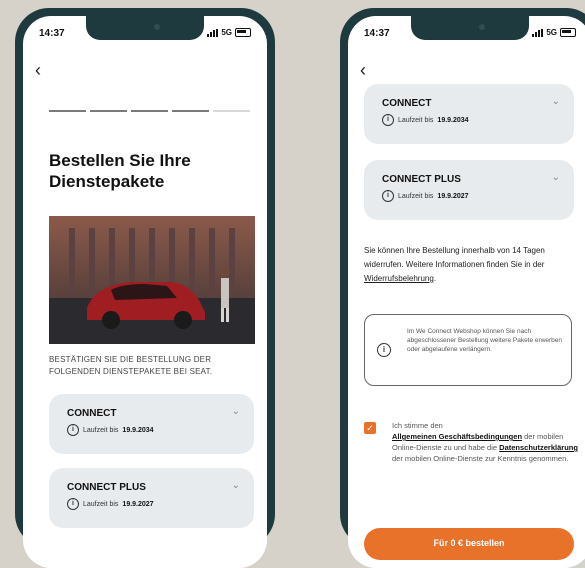  Describe the element at coordinates (149, 111) in the screenshot. I see `progress-steps` at that location.